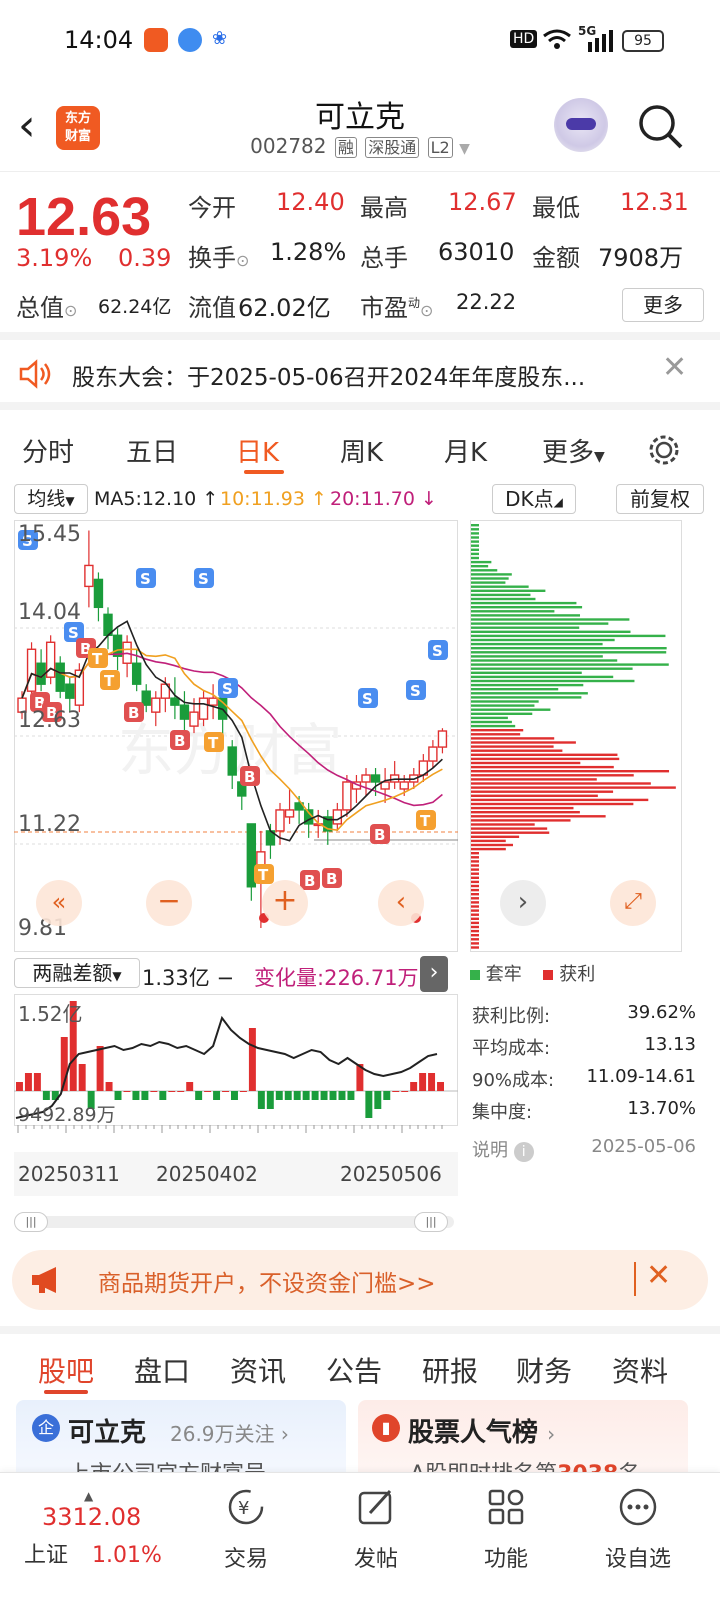  What do you see at coordinates (643, 41) in the screenshot?
I see `battery-icon: 95` at bounding box center [643, 41].